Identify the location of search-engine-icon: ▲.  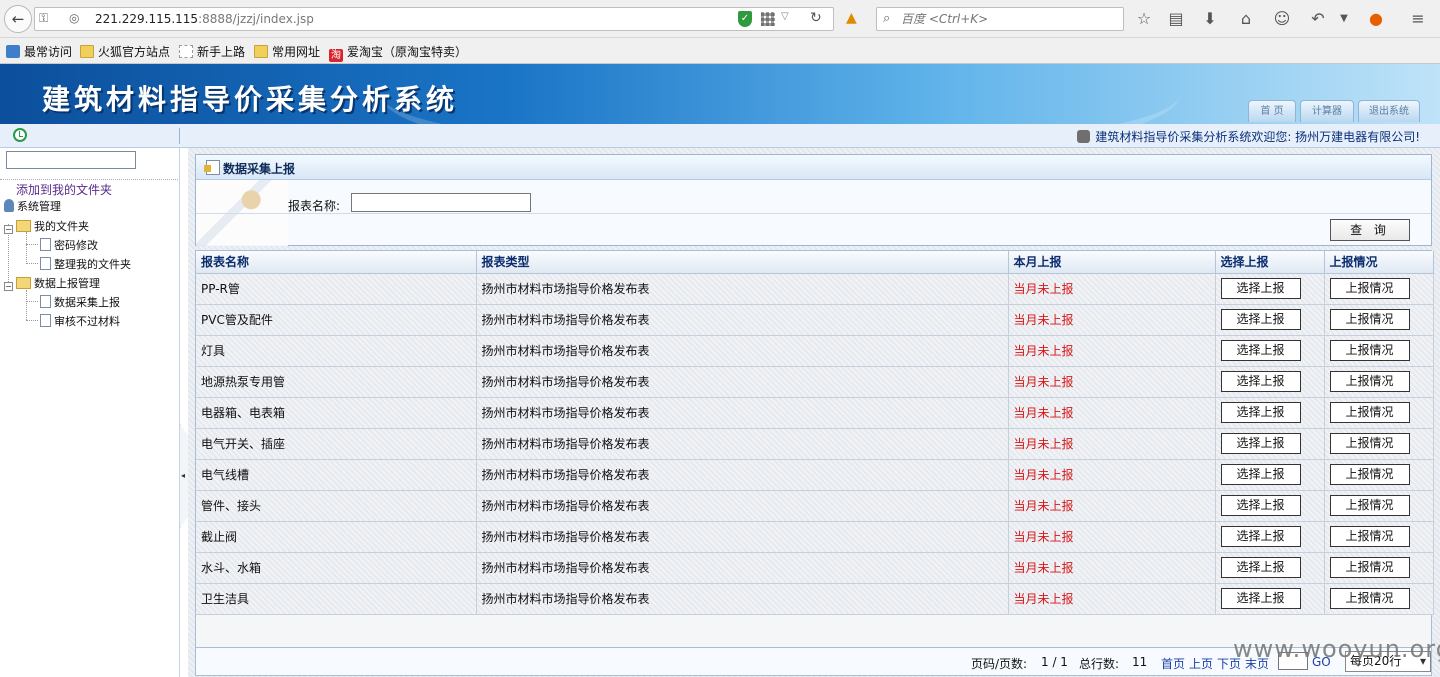
(851, 18).